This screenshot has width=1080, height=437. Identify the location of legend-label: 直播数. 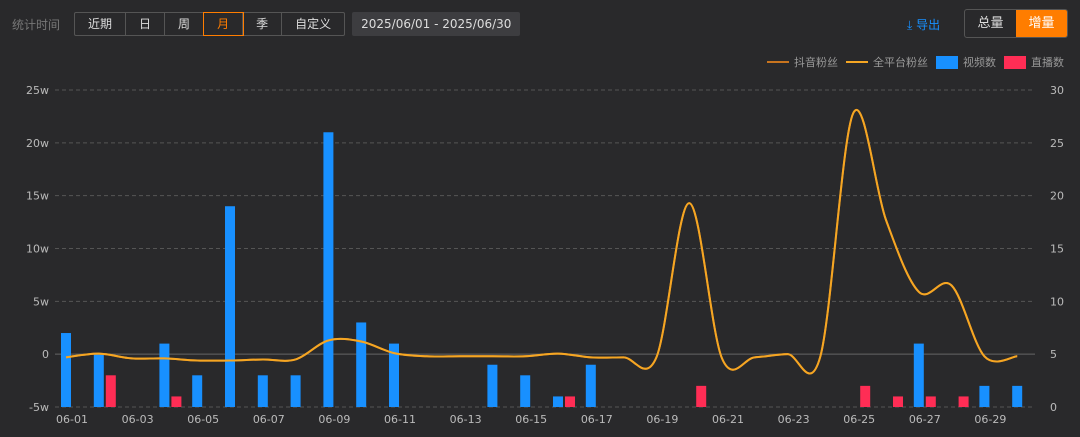
(1047, 62).